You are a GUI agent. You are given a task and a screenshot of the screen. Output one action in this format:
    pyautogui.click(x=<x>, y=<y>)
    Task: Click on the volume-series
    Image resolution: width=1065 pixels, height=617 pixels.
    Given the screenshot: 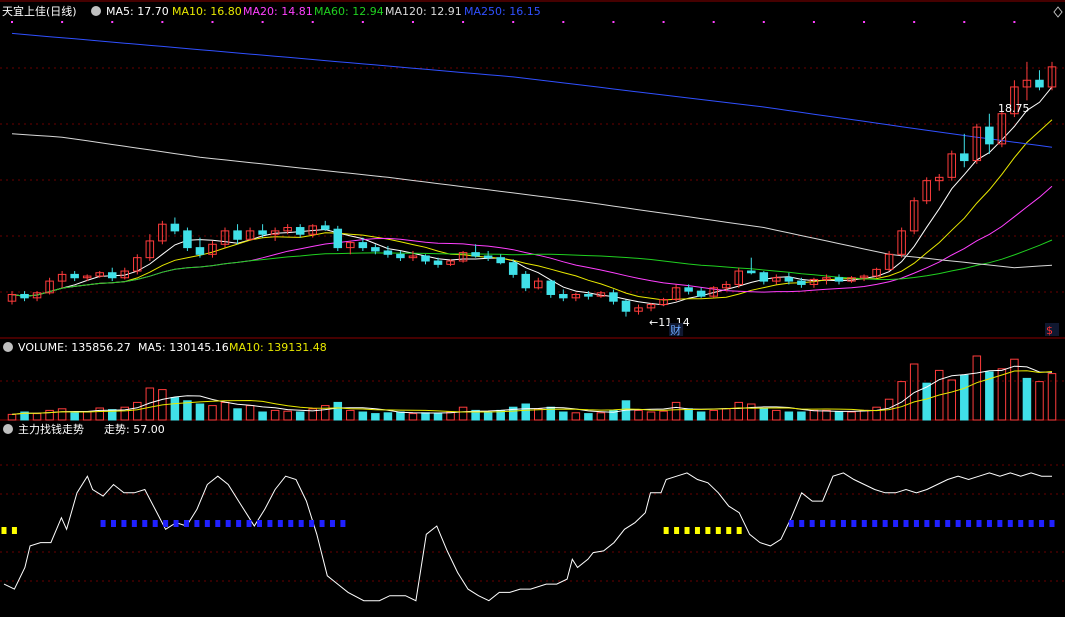 What is the action you would take?
    pyautogui.click(x=532, y=388)
    